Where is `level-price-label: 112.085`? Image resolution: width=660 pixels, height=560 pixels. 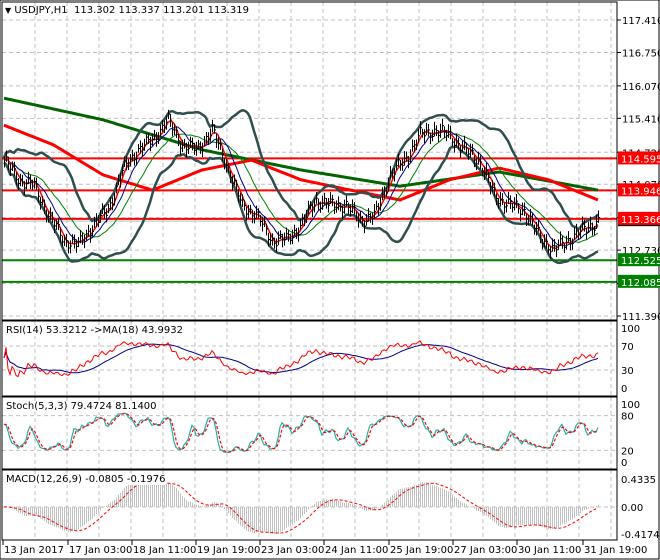
level-price-label: 112.085 is located at coordinates (640, 283).